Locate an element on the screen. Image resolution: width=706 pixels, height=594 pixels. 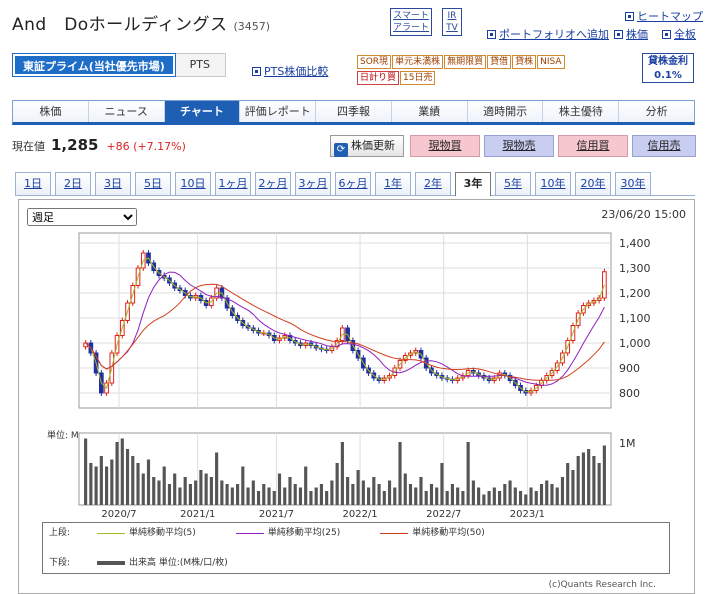
period-tab: 2年 is located at coordinates (433, 183).